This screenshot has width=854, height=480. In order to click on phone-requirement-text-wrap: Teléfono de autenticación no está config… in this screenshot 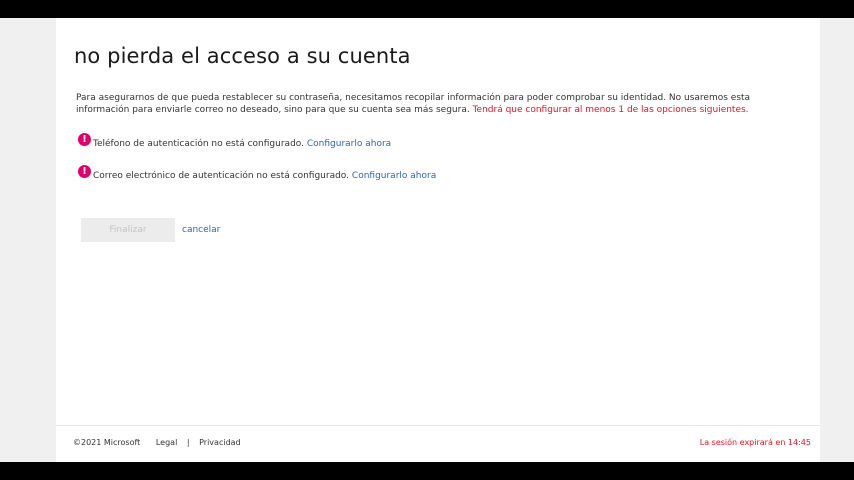, I will do `click(242, 141)`.